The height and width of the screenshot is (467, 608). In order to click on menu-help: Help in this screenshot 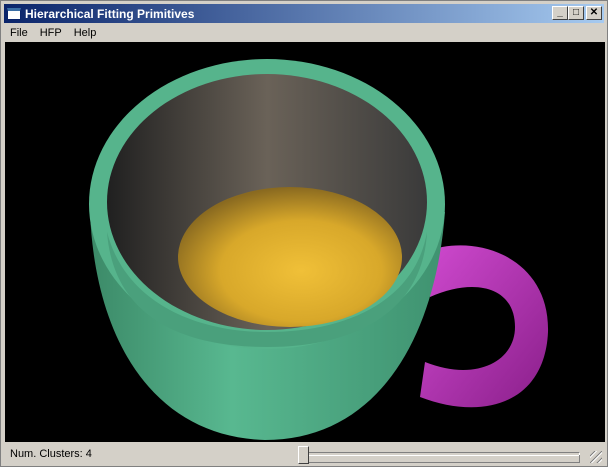, I will do `click(85, 33)`.